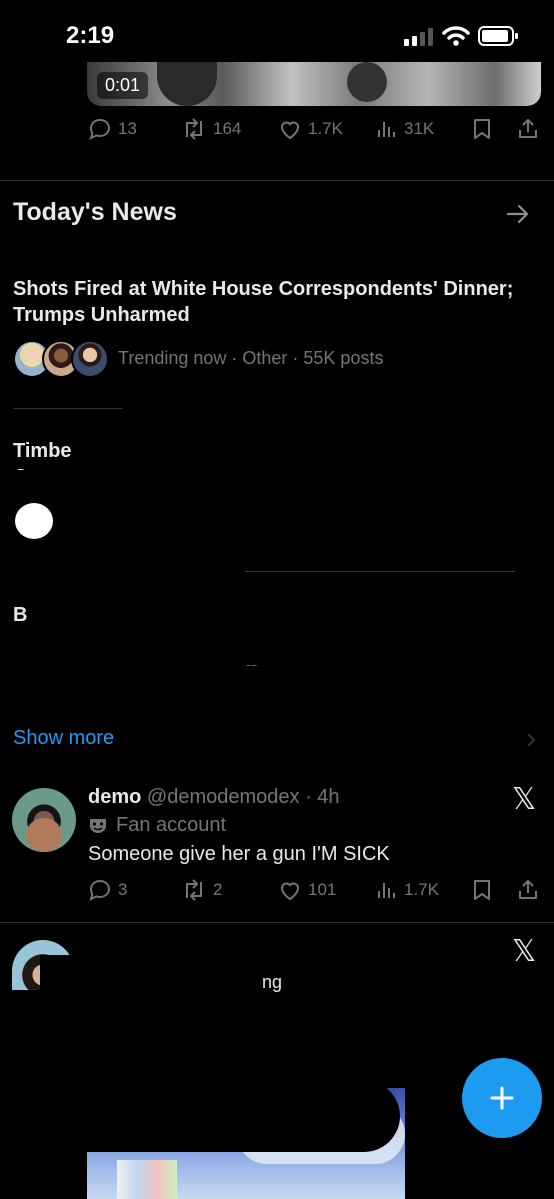 The height and width of the screenshot is (1199, 554). What do you see at coordinates (171, 825) in the screenshot?
I see `account-label-text: Fan account` at bounding box center [171, 825].